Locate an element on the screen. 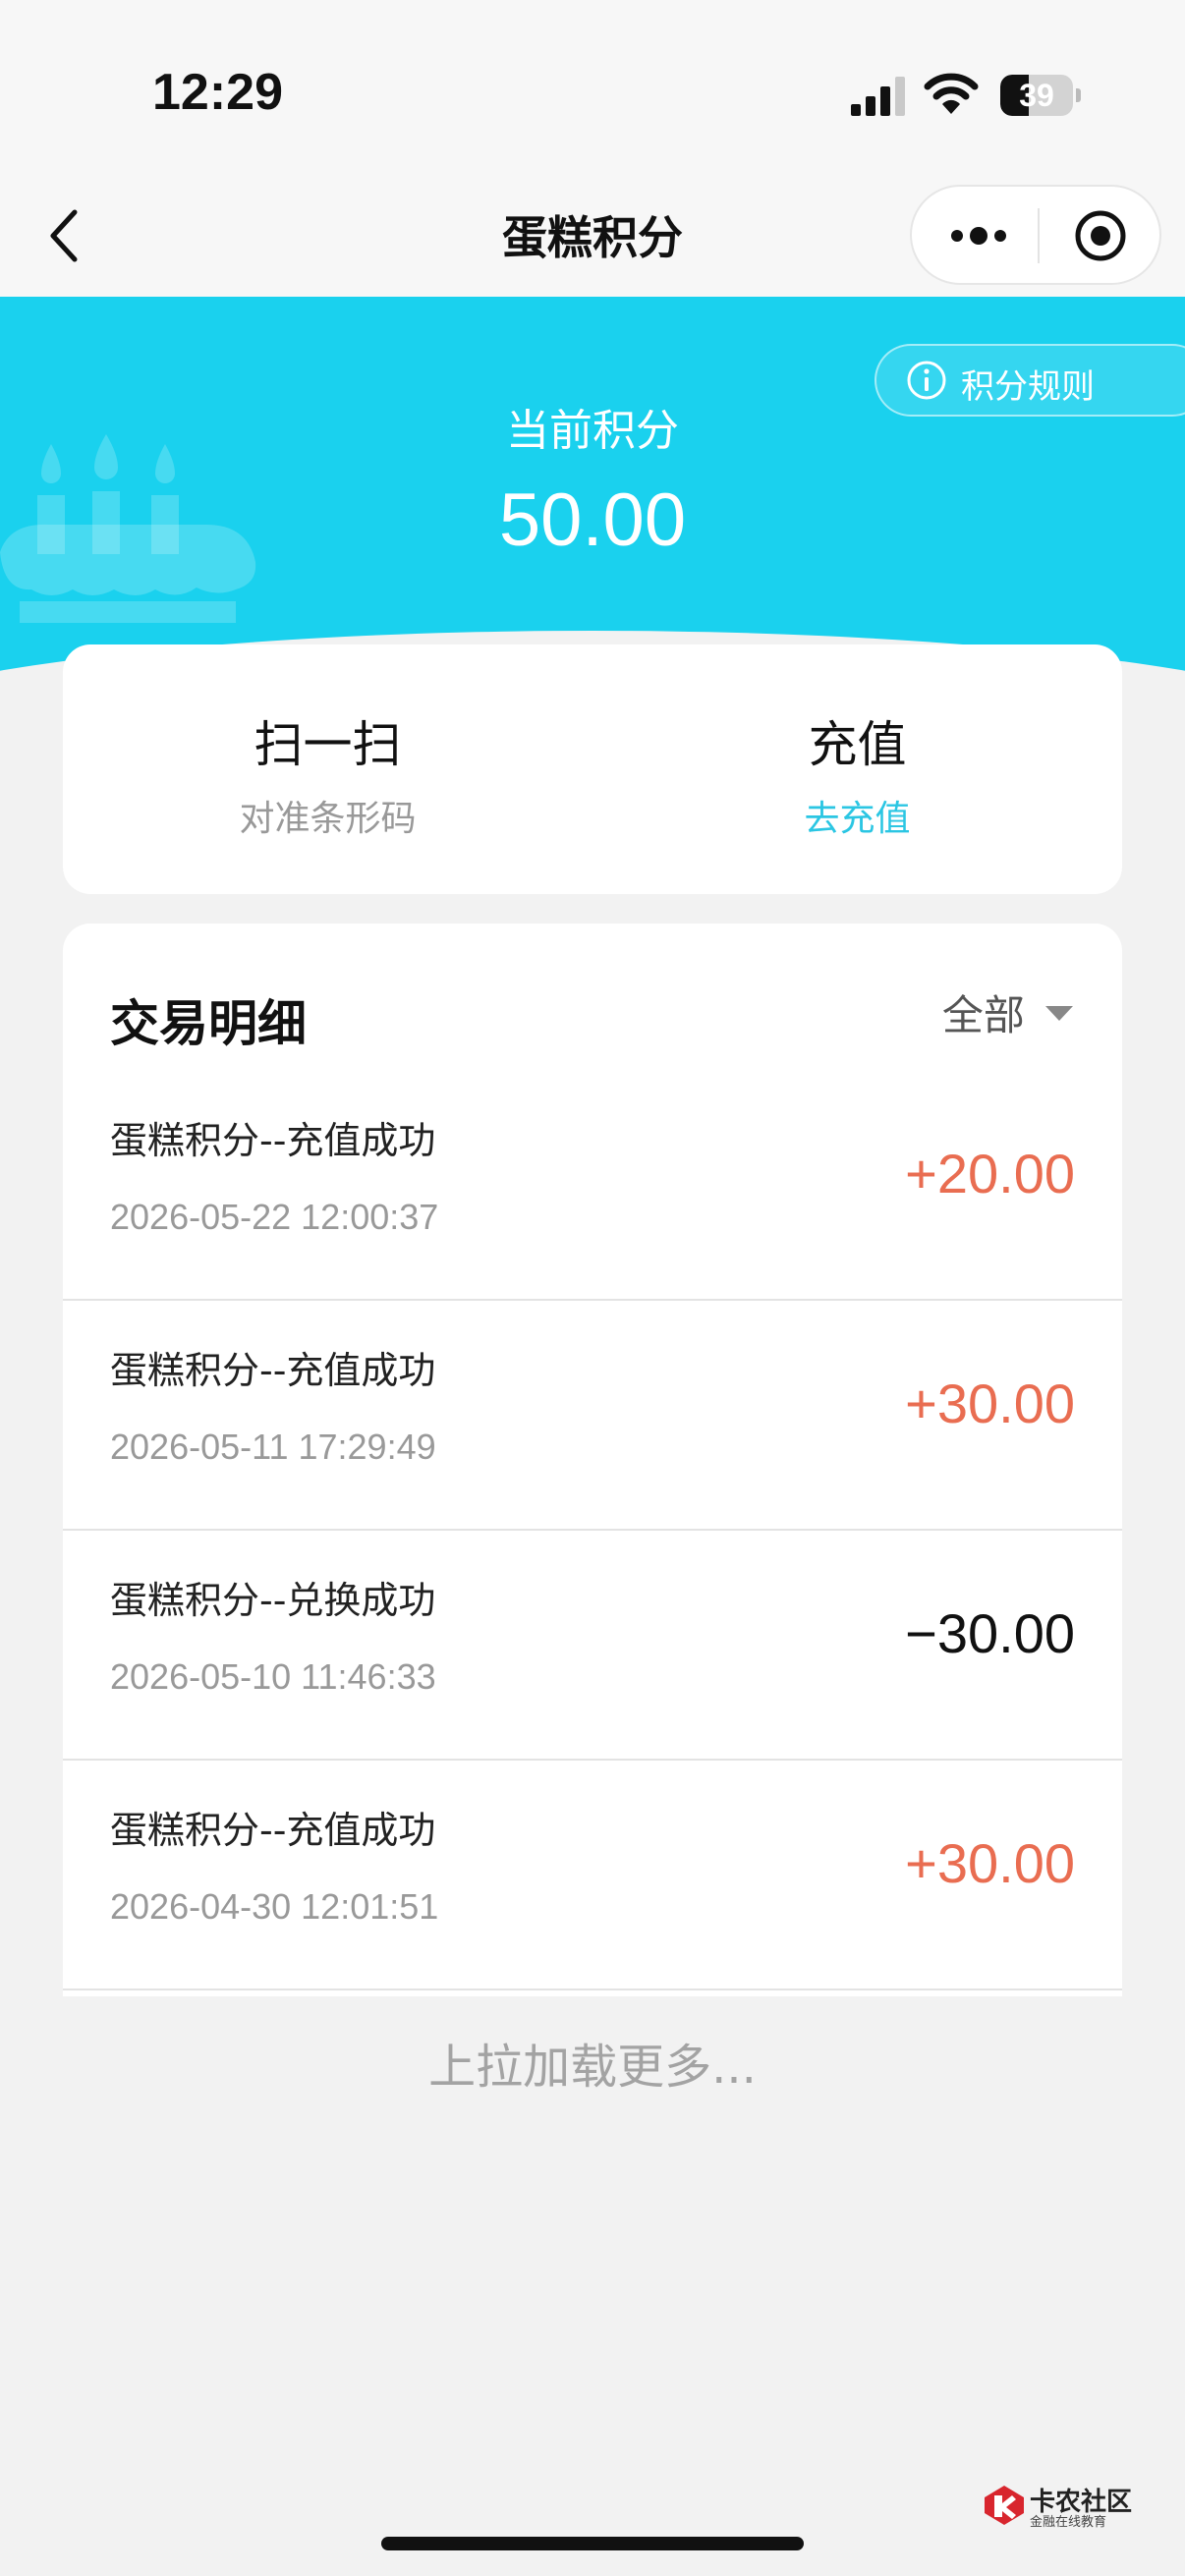 The width and height of the screenshot is (1185, 2576). home-indicator is located at coordinates (592, 2543).